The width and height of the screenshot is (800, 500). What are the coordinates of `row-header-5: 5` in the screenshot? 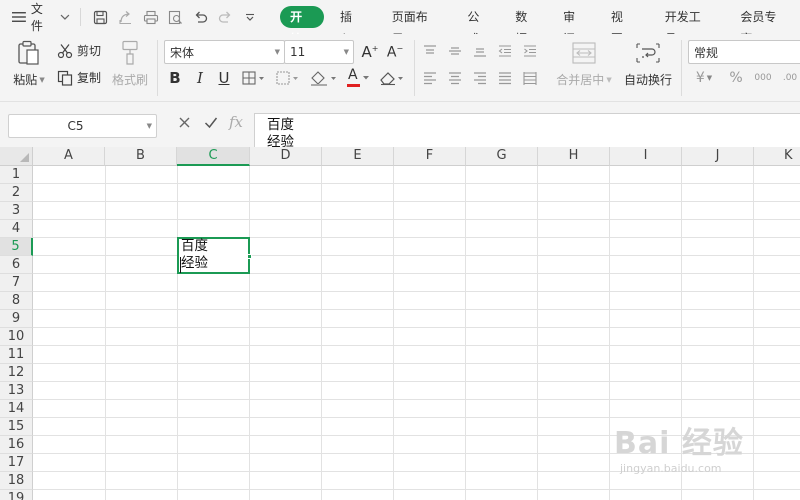 It's located at (16, 247).